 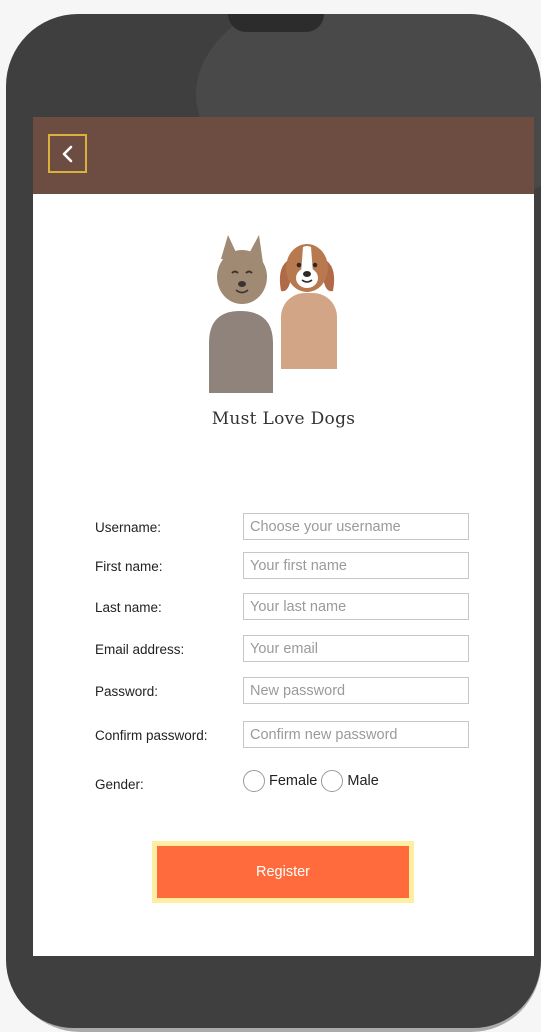 What do you see at coordinates (140, 649) in the screenshot?
I see `email-label: Email address:` at bounding box center [140, 649].